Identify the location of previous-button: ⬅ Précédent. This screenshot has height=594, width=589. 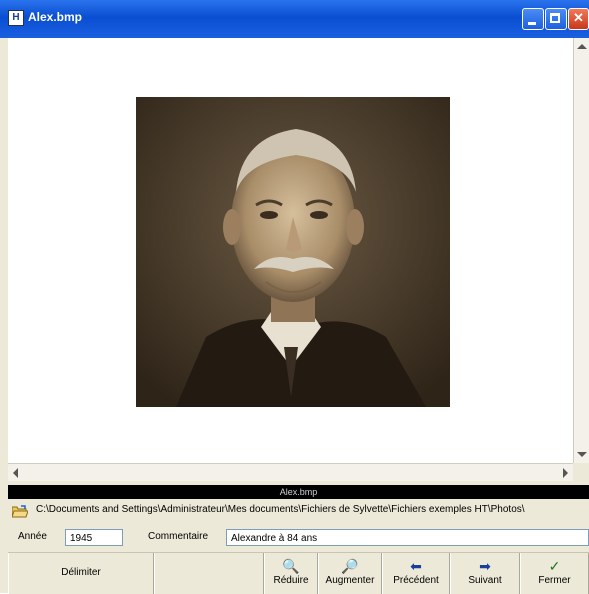
(416, 573).